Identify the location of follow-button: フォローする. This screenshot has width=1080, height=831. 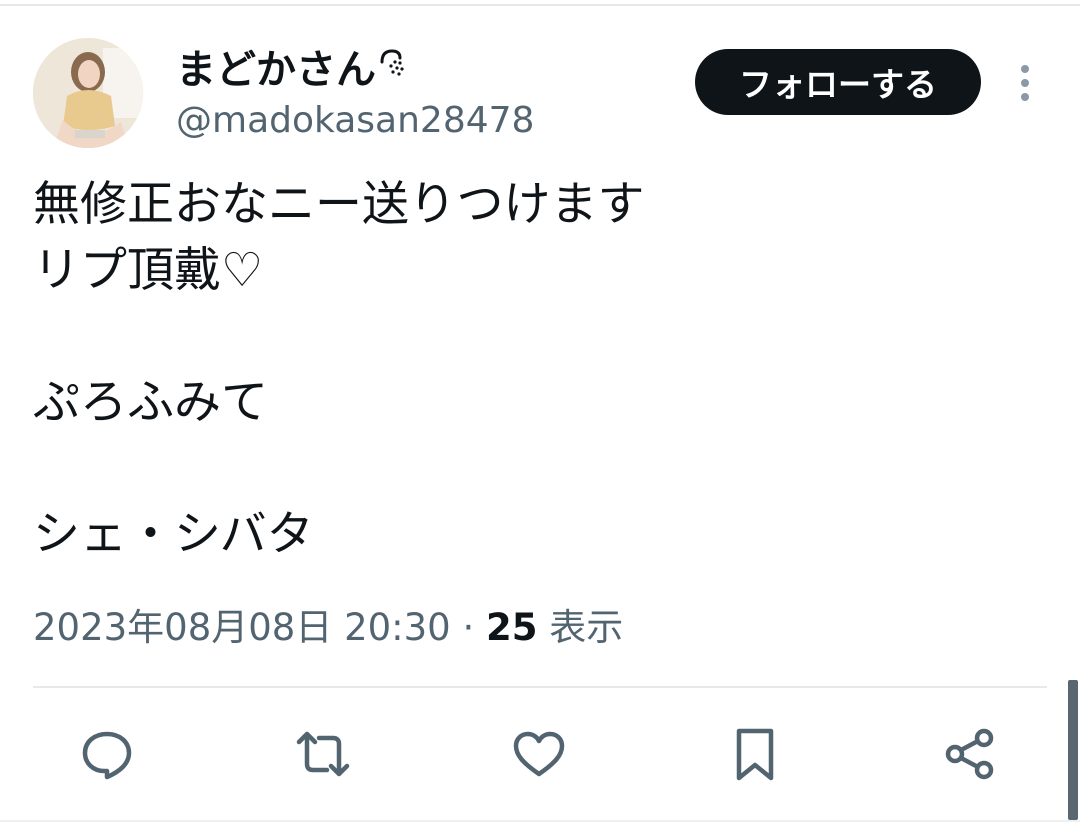
(838, 82).